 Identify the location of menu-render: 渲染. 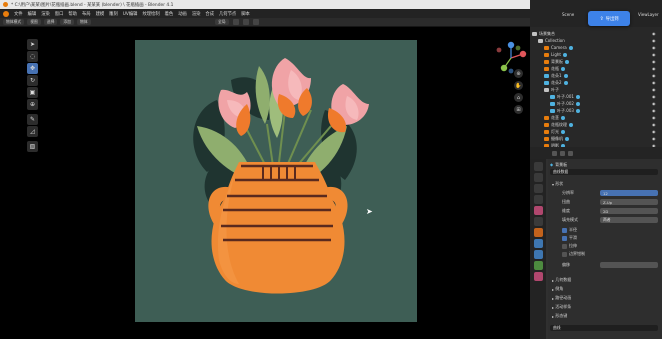
(45, 14).